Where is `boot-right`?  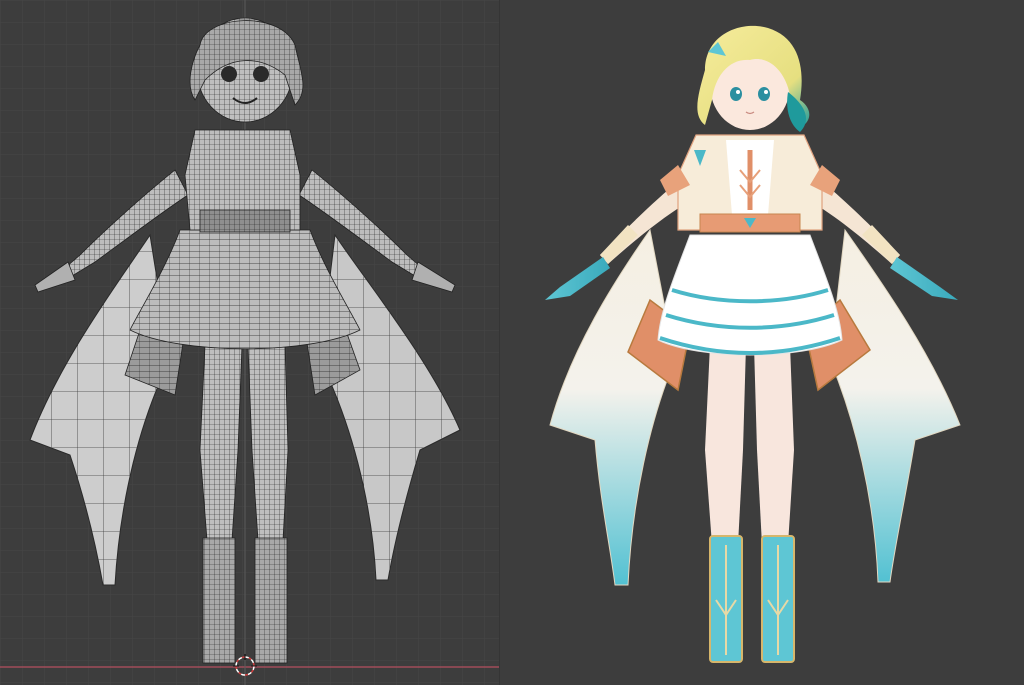 boot-right is located at coordinates (778, 599).